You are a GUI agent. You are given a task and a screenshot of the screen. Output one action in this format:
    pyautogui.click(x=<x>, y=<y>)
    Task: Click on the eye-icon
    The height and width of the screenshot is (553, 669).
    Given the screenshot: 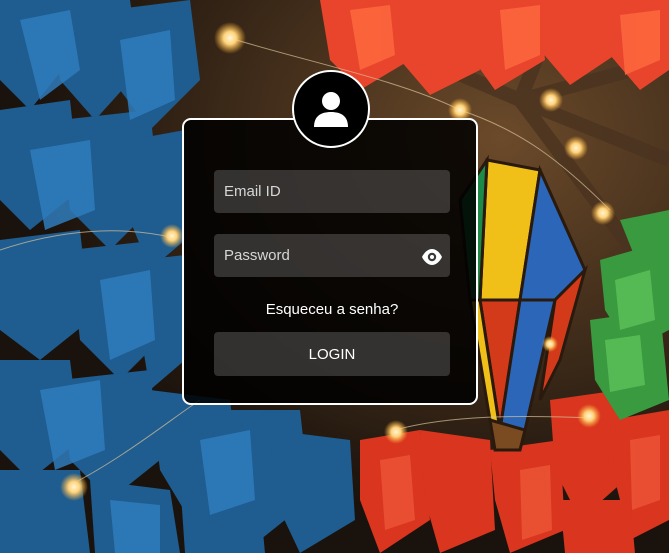 What is the action you would take?
    pyautogui.click(x=432, y=257)
    